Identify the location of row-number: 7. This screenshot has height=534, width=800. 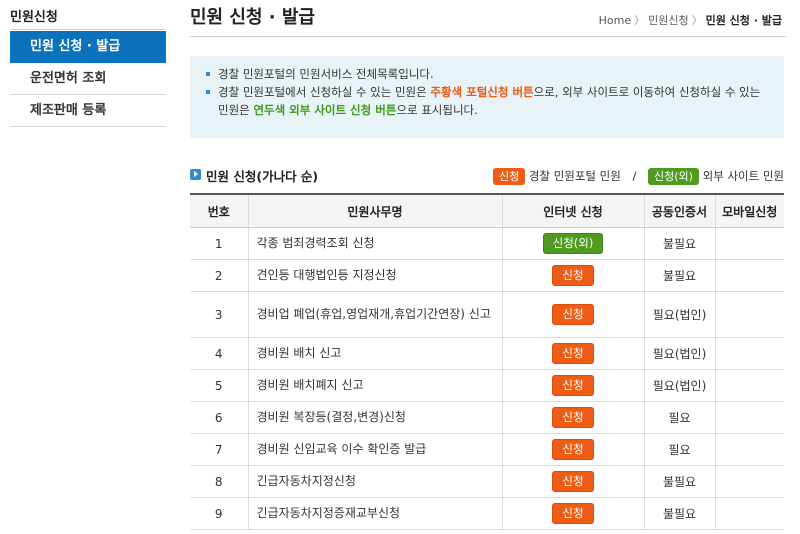
(219, 449).